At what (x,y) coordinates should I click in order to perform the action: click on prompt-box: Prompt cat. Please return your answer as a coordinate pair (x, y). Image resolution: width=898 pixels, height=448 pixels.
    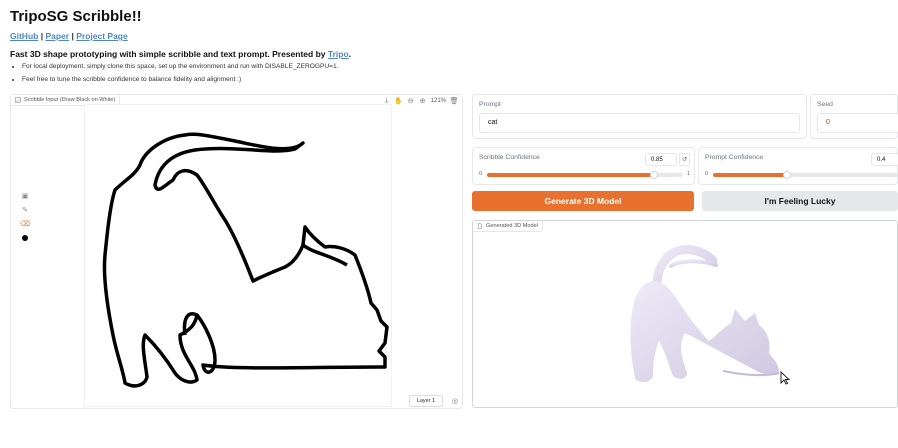
    Looking at the image, I should click on (639, 116).